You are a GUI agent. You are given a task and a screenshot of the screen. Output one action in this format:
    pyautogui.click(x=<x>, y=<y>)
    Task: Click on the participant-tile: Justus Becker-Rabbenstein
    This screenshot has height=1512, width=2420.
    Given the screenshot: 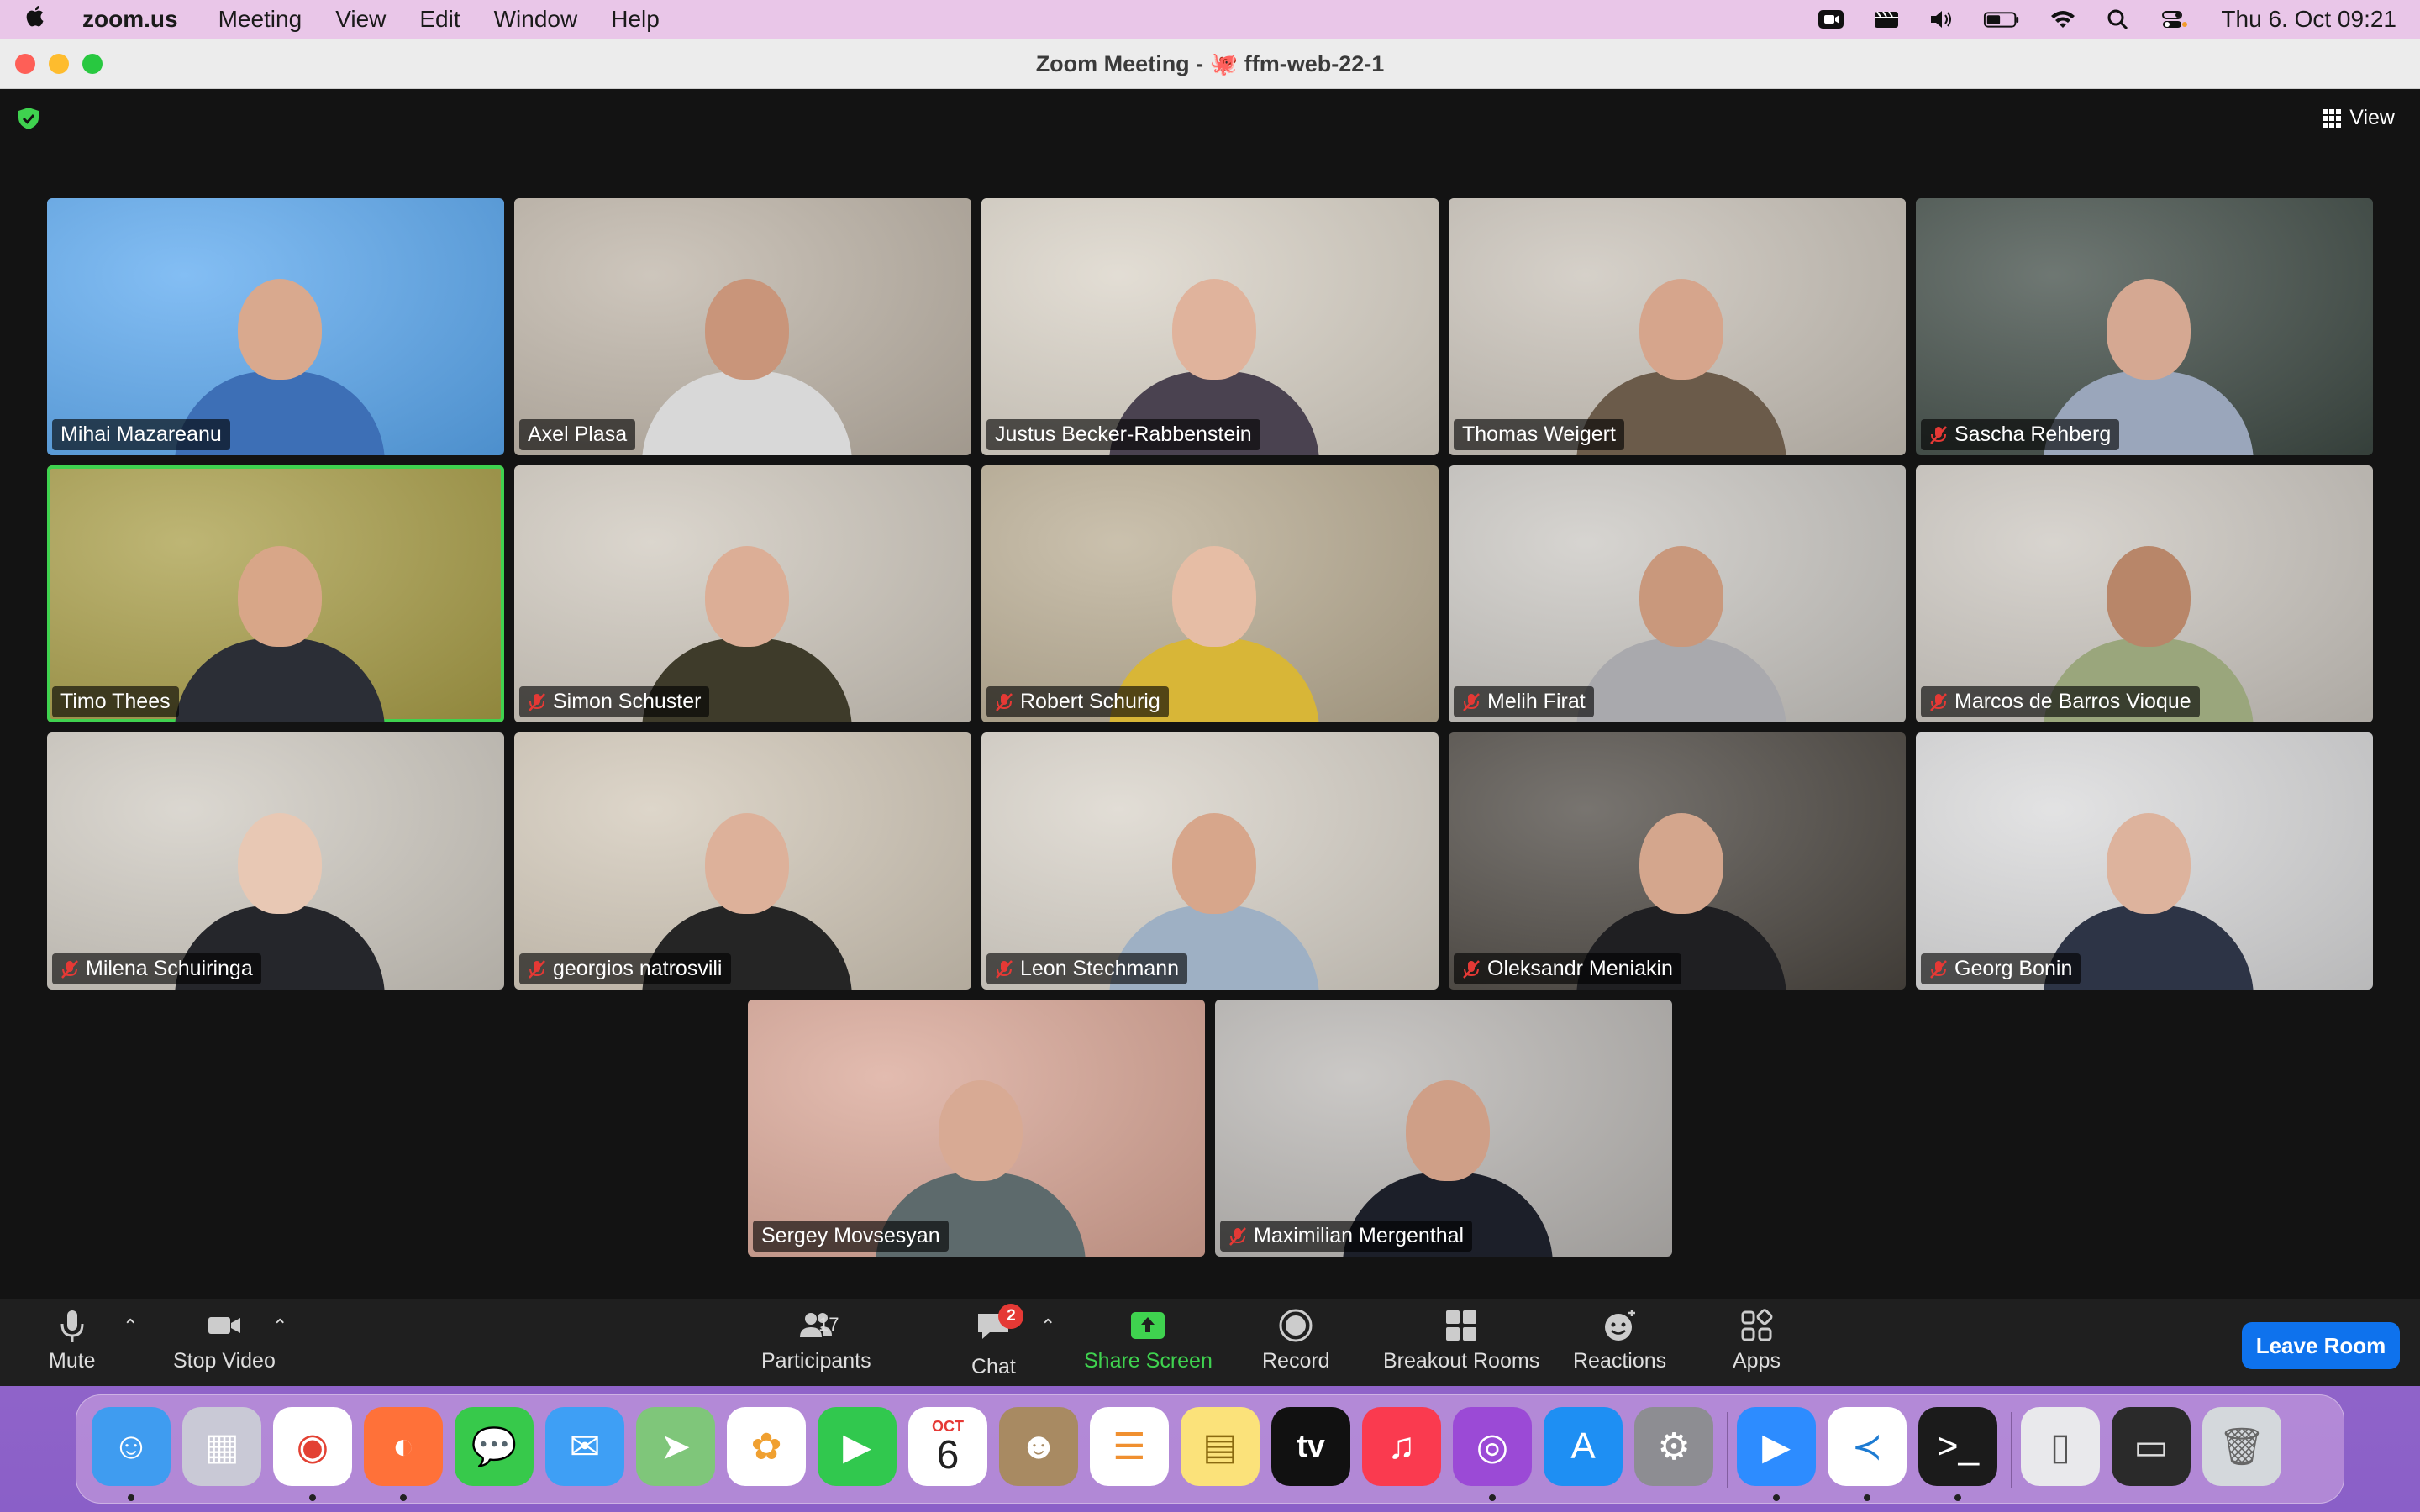 What is the action you would take?
    pyautogui.click(x=1210, y=326)
    